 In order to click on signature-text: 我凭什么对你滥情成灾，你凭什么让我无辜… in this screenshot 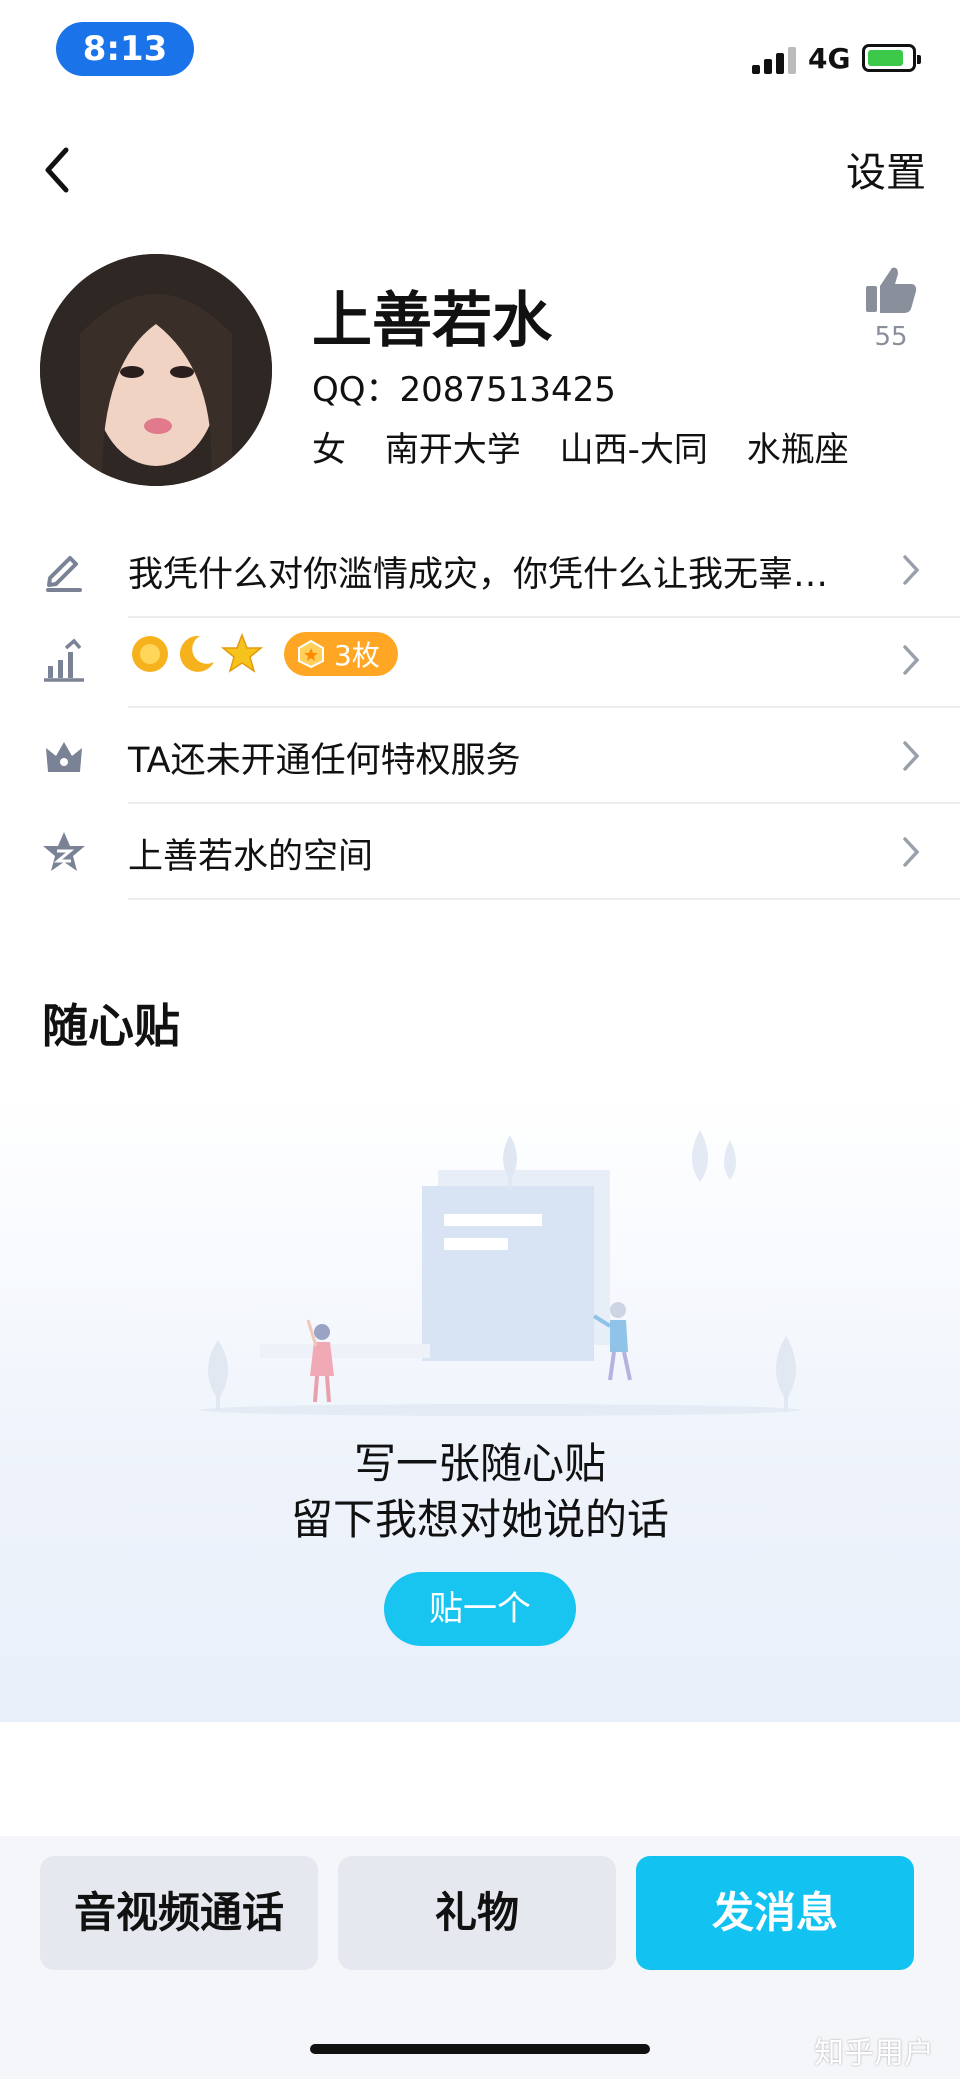, I will do `click(478, 575)`.